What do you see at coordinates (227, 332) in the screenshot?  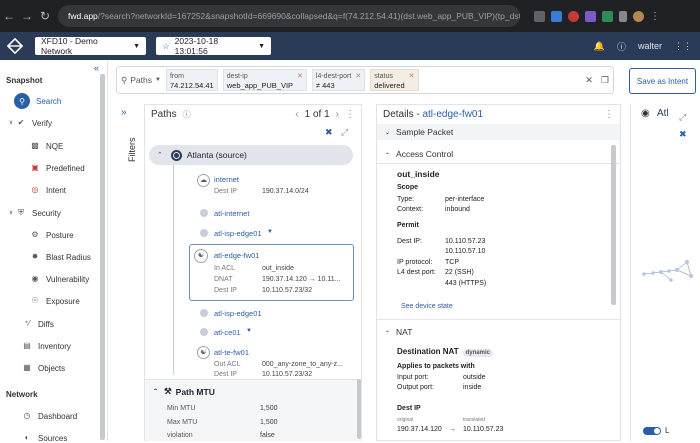 I see `hop-atl-ce01: atl-ce01` at bounding box center [227, 332].